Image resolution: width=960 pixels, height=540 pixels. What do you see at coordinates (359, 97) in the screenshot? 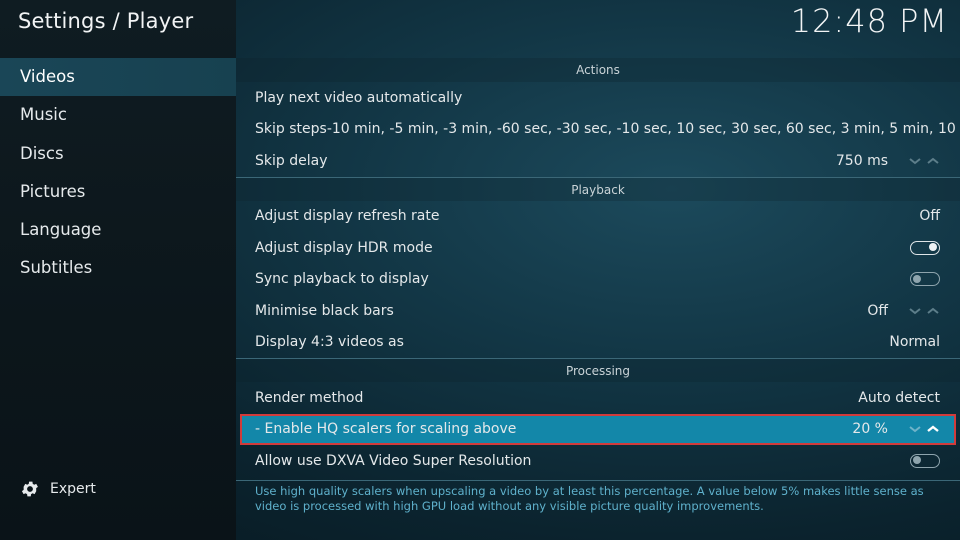
I see `setting-label: Play next video automatically` at bounding box center [359, 97].